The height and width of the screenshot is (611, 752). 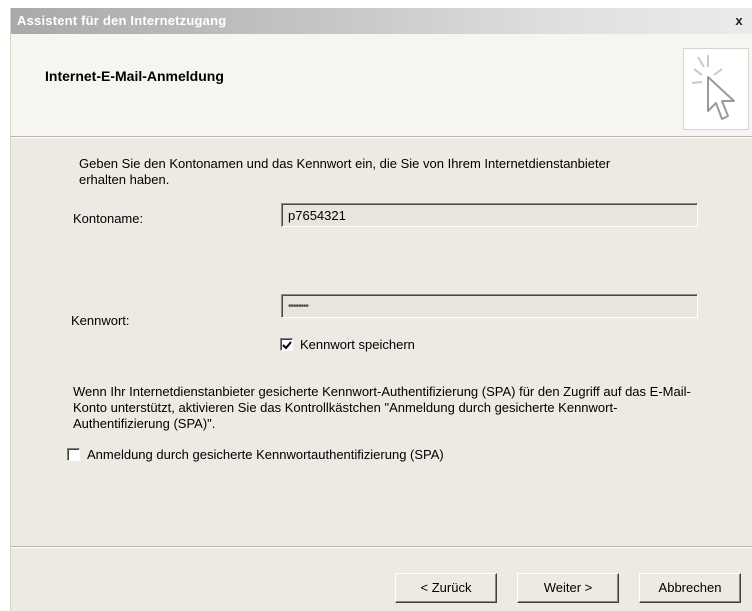 What do you see at coordinates (446, 588) in the screenshot?
I see `back-button: < Zurück` at bounding box center [446, 588].